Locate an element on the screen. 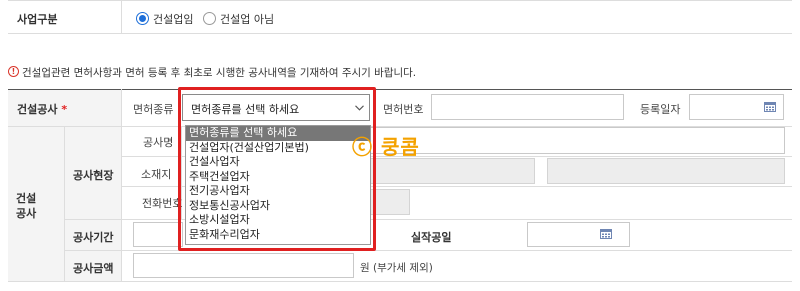 Image resolution: width=800 pixels, height=291 pixels. label-cell-bg is located at coordinates (92, 204).